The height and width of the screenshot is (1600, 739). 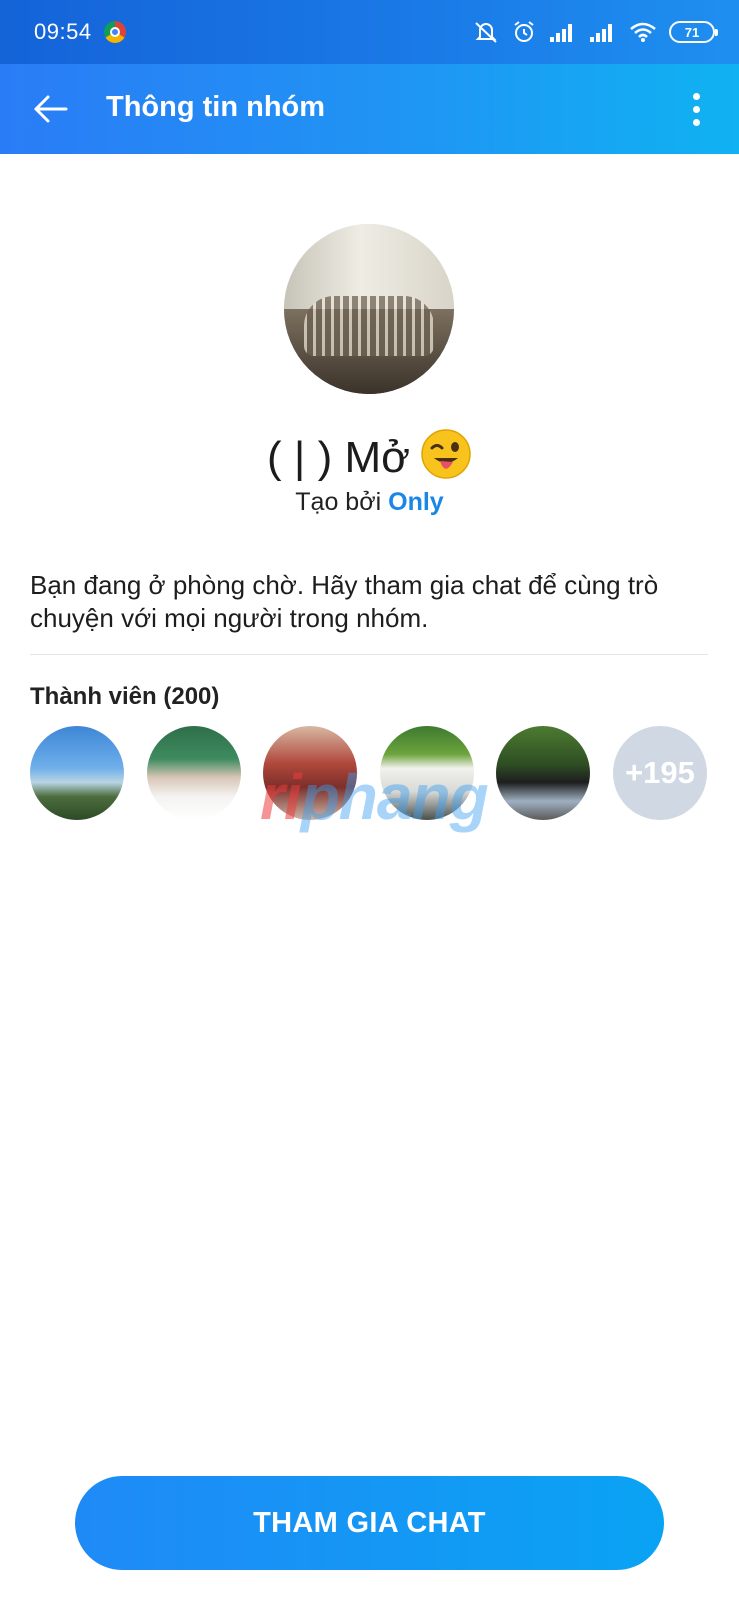 What do you see at coordinates (369, 309) in the screenshot?
I see `group-avatar` at bounding box center [369, 309].